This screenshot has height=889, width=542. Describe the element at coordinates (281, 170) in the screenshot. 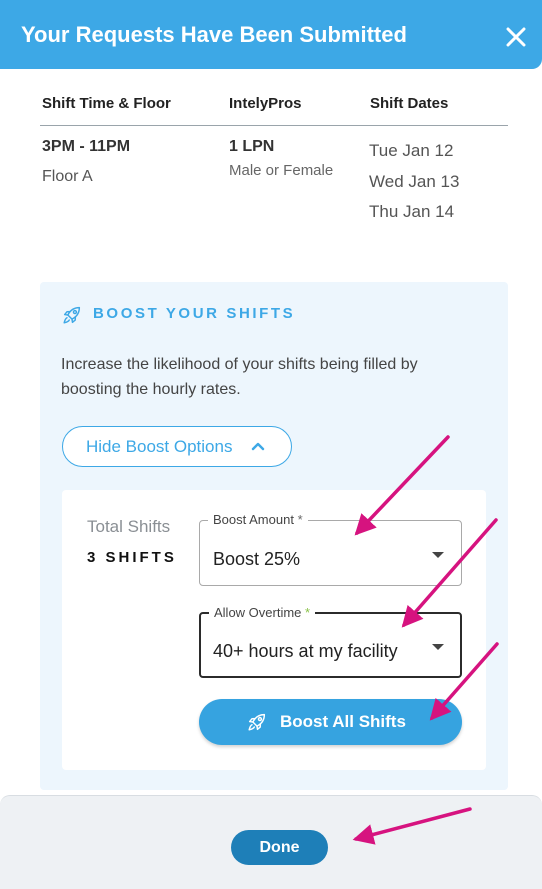

I see `pros-gender: Male or Female` at that location.